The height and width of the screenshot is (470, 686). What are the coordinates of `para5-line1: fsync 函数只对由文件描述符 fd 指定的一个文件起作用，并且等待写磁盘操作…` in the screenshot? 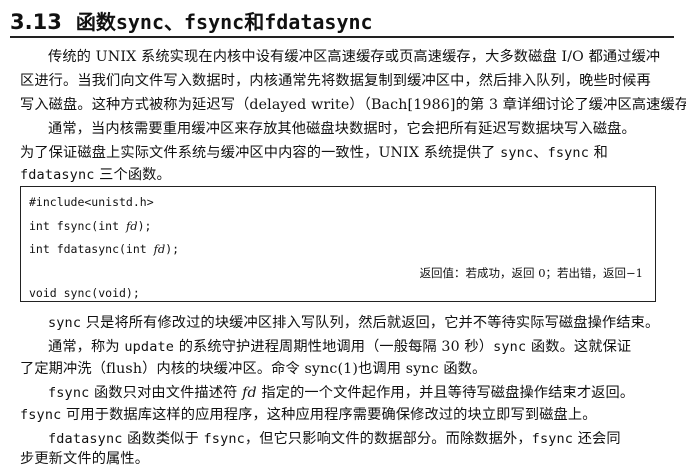 It's located at (367, 393).